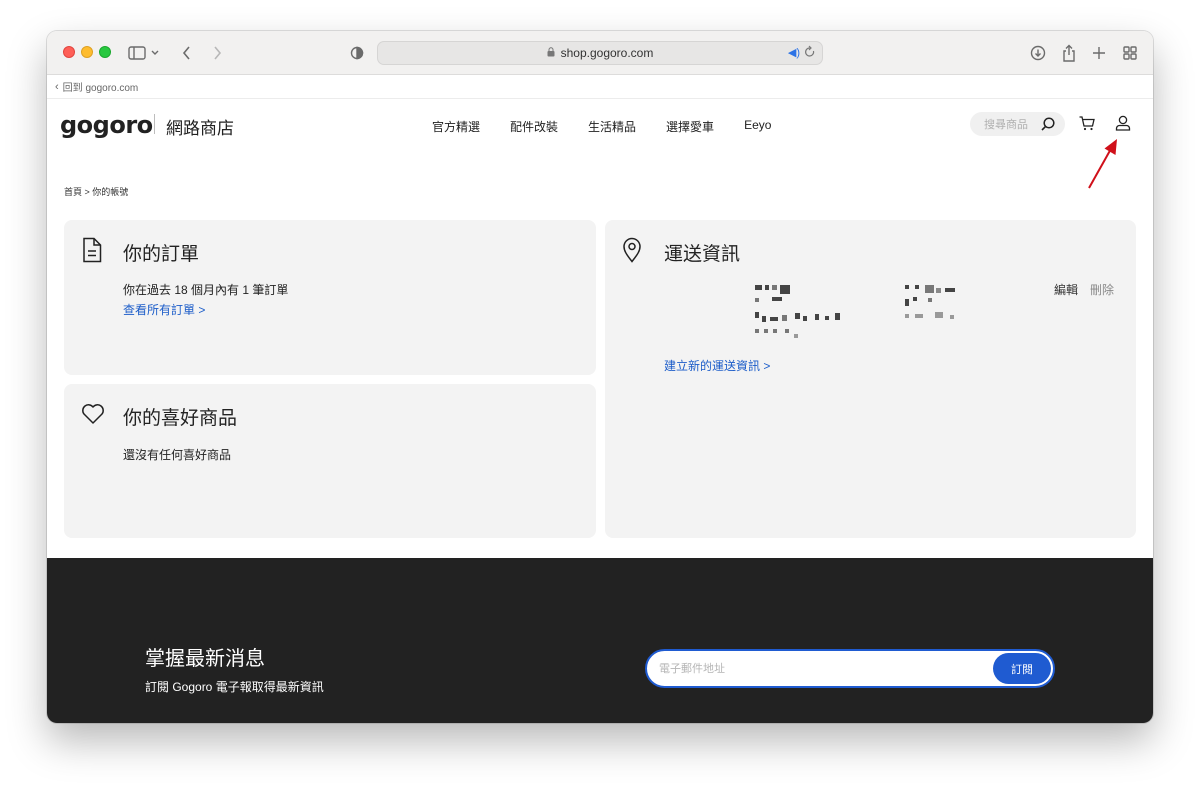 The image size is (1200, 785). Describe the element at coordinates (794, 52) in the screenshot. I see `audio-playing-icon: ◀)` at that location.